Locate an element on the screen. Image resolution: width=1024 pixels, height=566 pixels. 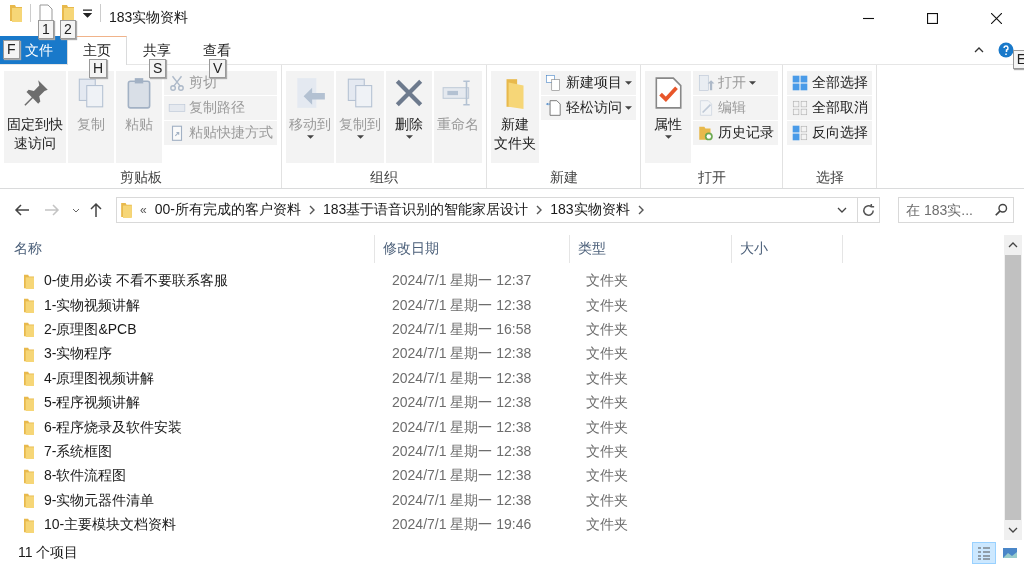
keytip: H is located at coordinates (98, 68).